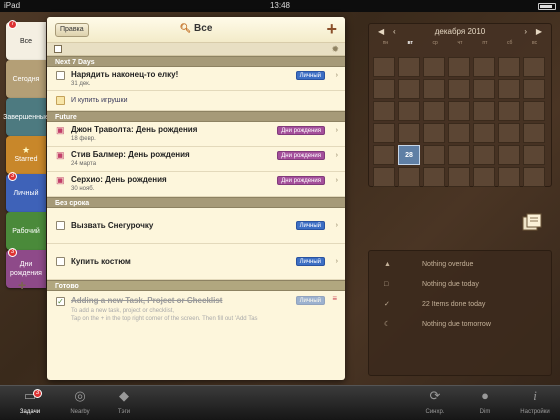 This screenshot has height=420, width=560. What do you see at coordinates (26, 79) in the screenshot?
I see `tab-today: Сегодня` at bounding box center [26, 79].